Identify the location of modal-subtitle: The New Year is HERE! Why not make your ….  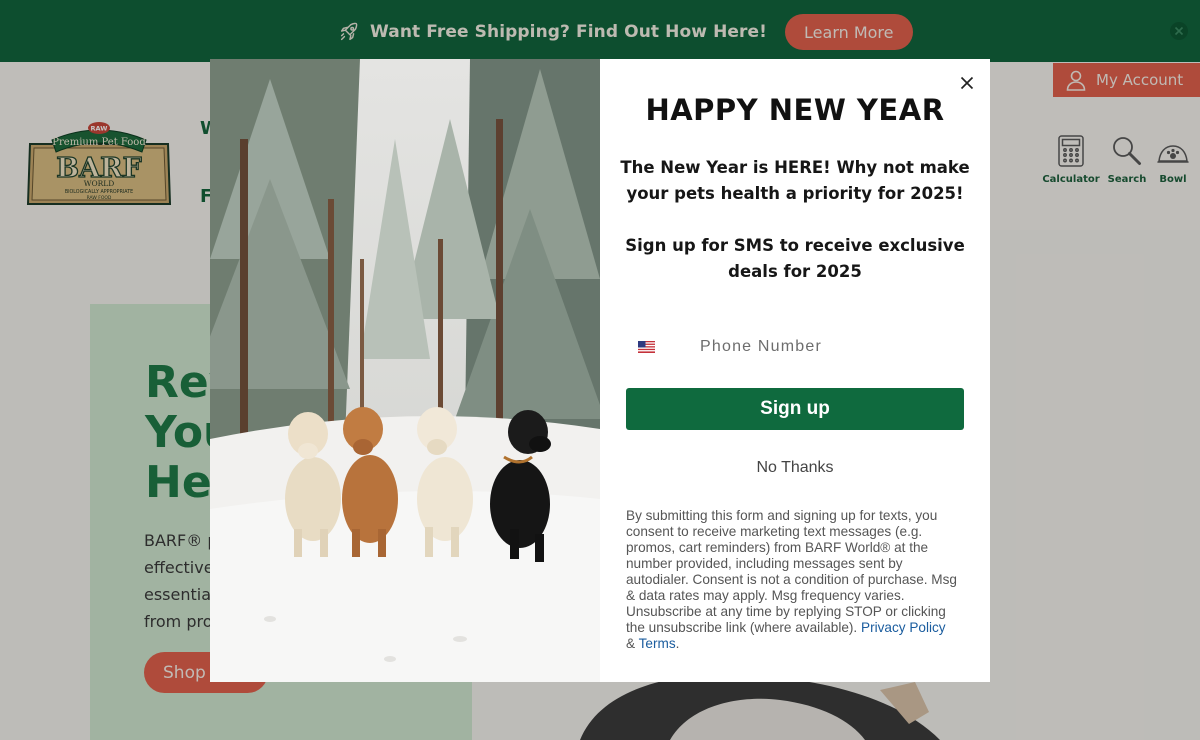
(795, 180).